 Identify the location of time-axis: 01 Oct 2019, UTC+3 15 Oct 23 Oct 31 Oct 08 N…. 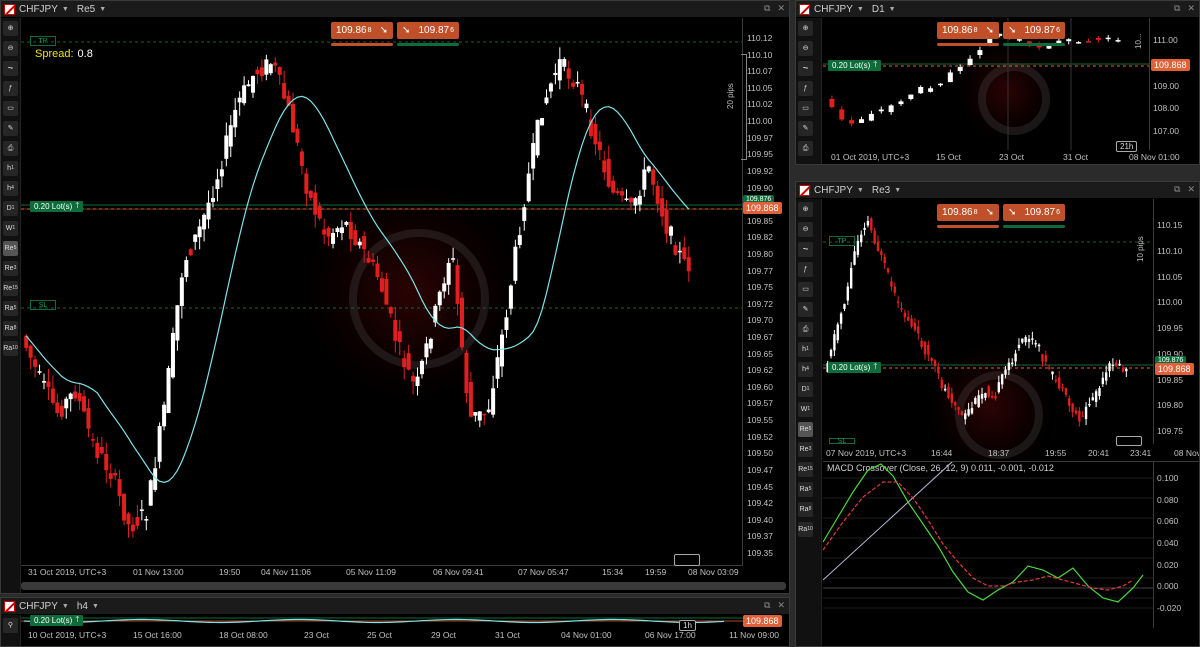
(1011, 158).